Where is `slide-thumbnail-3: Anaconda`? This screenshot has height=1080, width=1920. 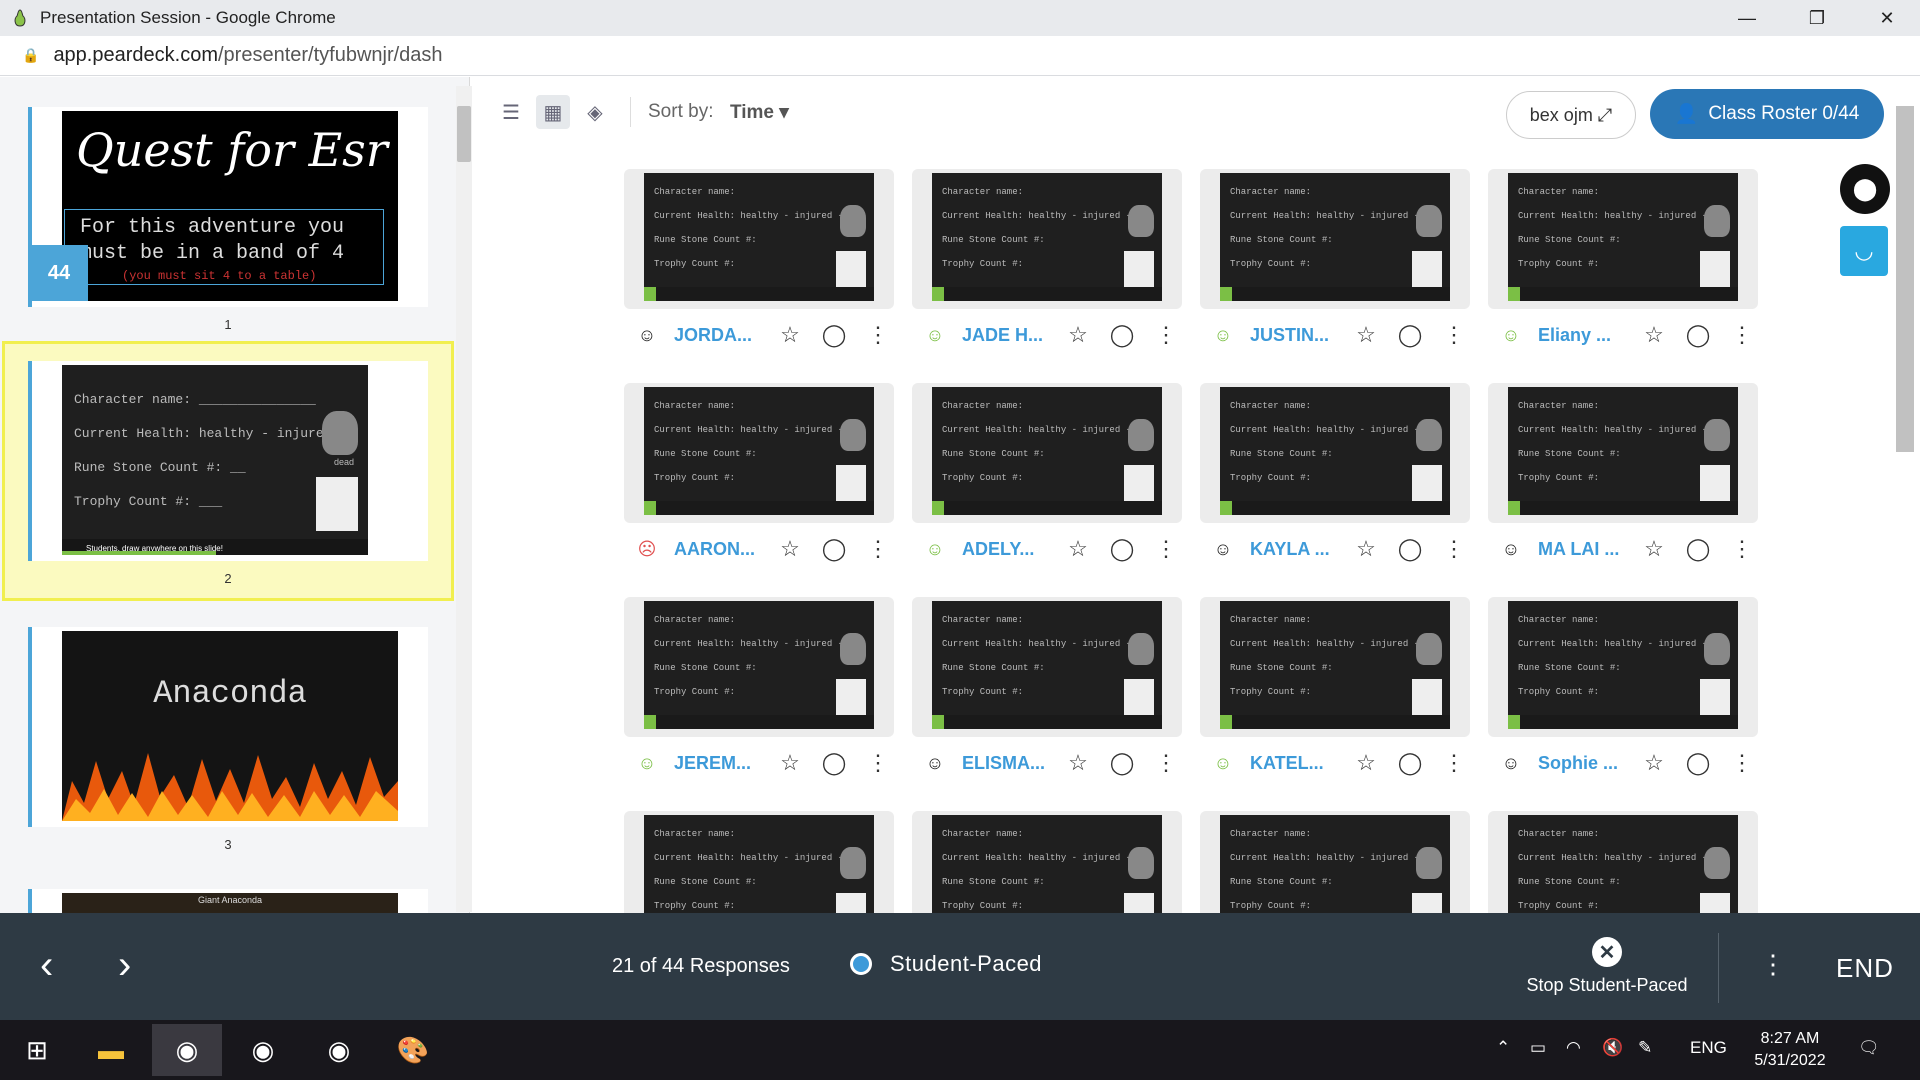 slide-thumbnail-3: Anaconda is located at coordinates (228, 727).